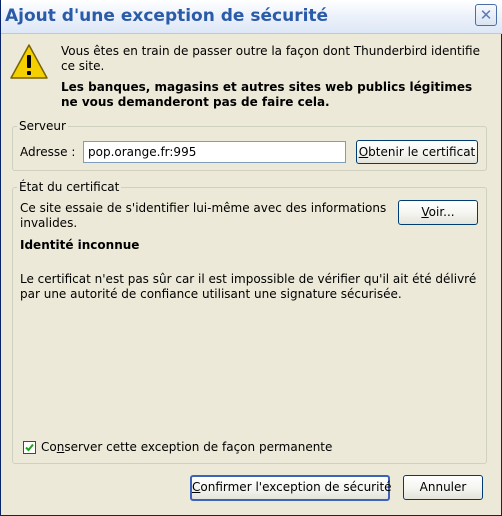  I want to click on close-button: ✕, so click(486, 15).